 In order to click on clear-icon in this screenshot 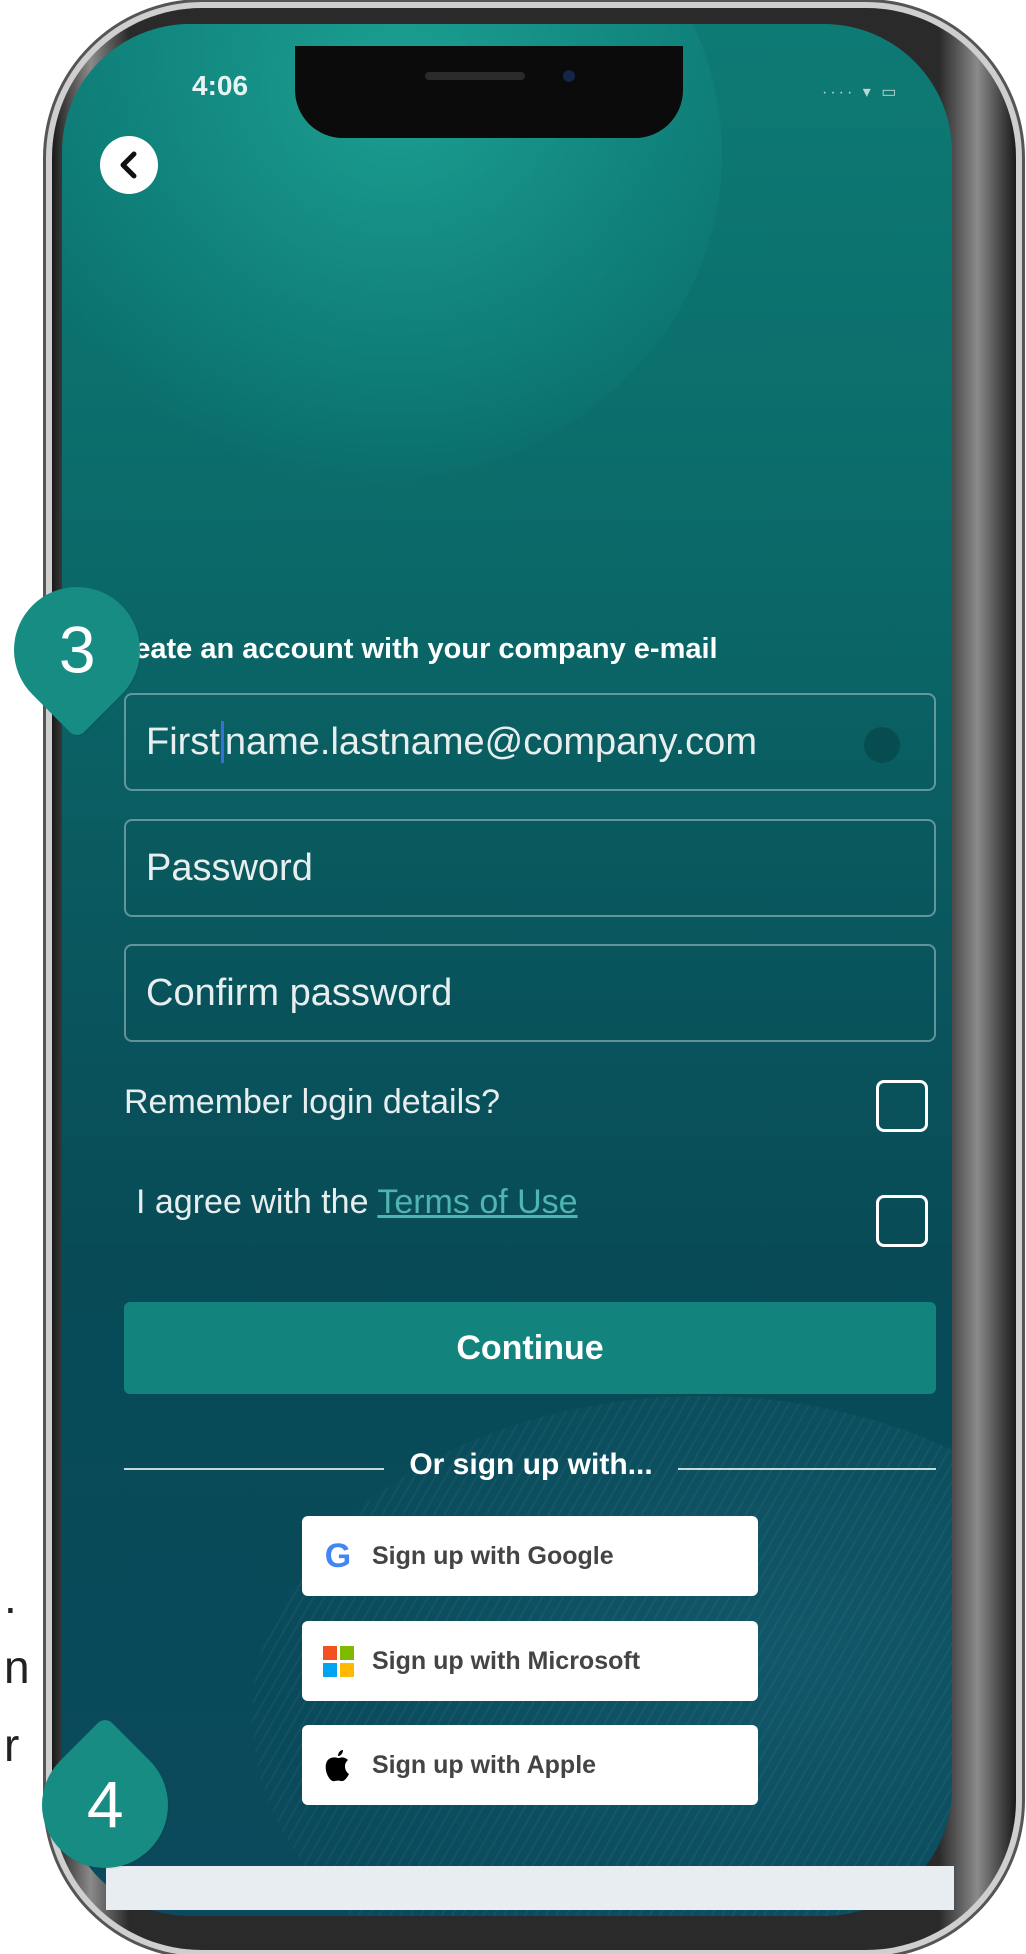, I will do `click(882, 745)`.